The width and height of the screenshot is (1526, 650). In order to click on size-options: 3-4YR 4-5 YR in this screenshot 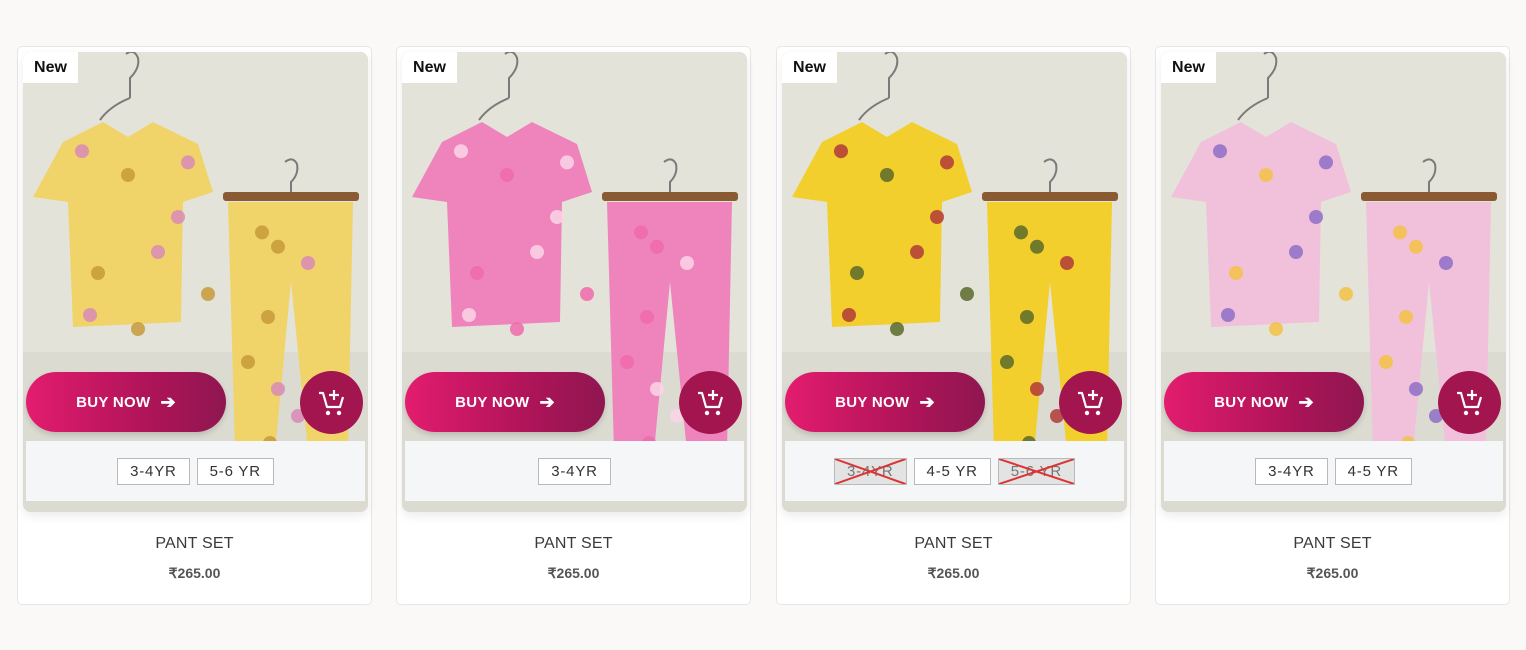, I will do `click(1333, 471)`.